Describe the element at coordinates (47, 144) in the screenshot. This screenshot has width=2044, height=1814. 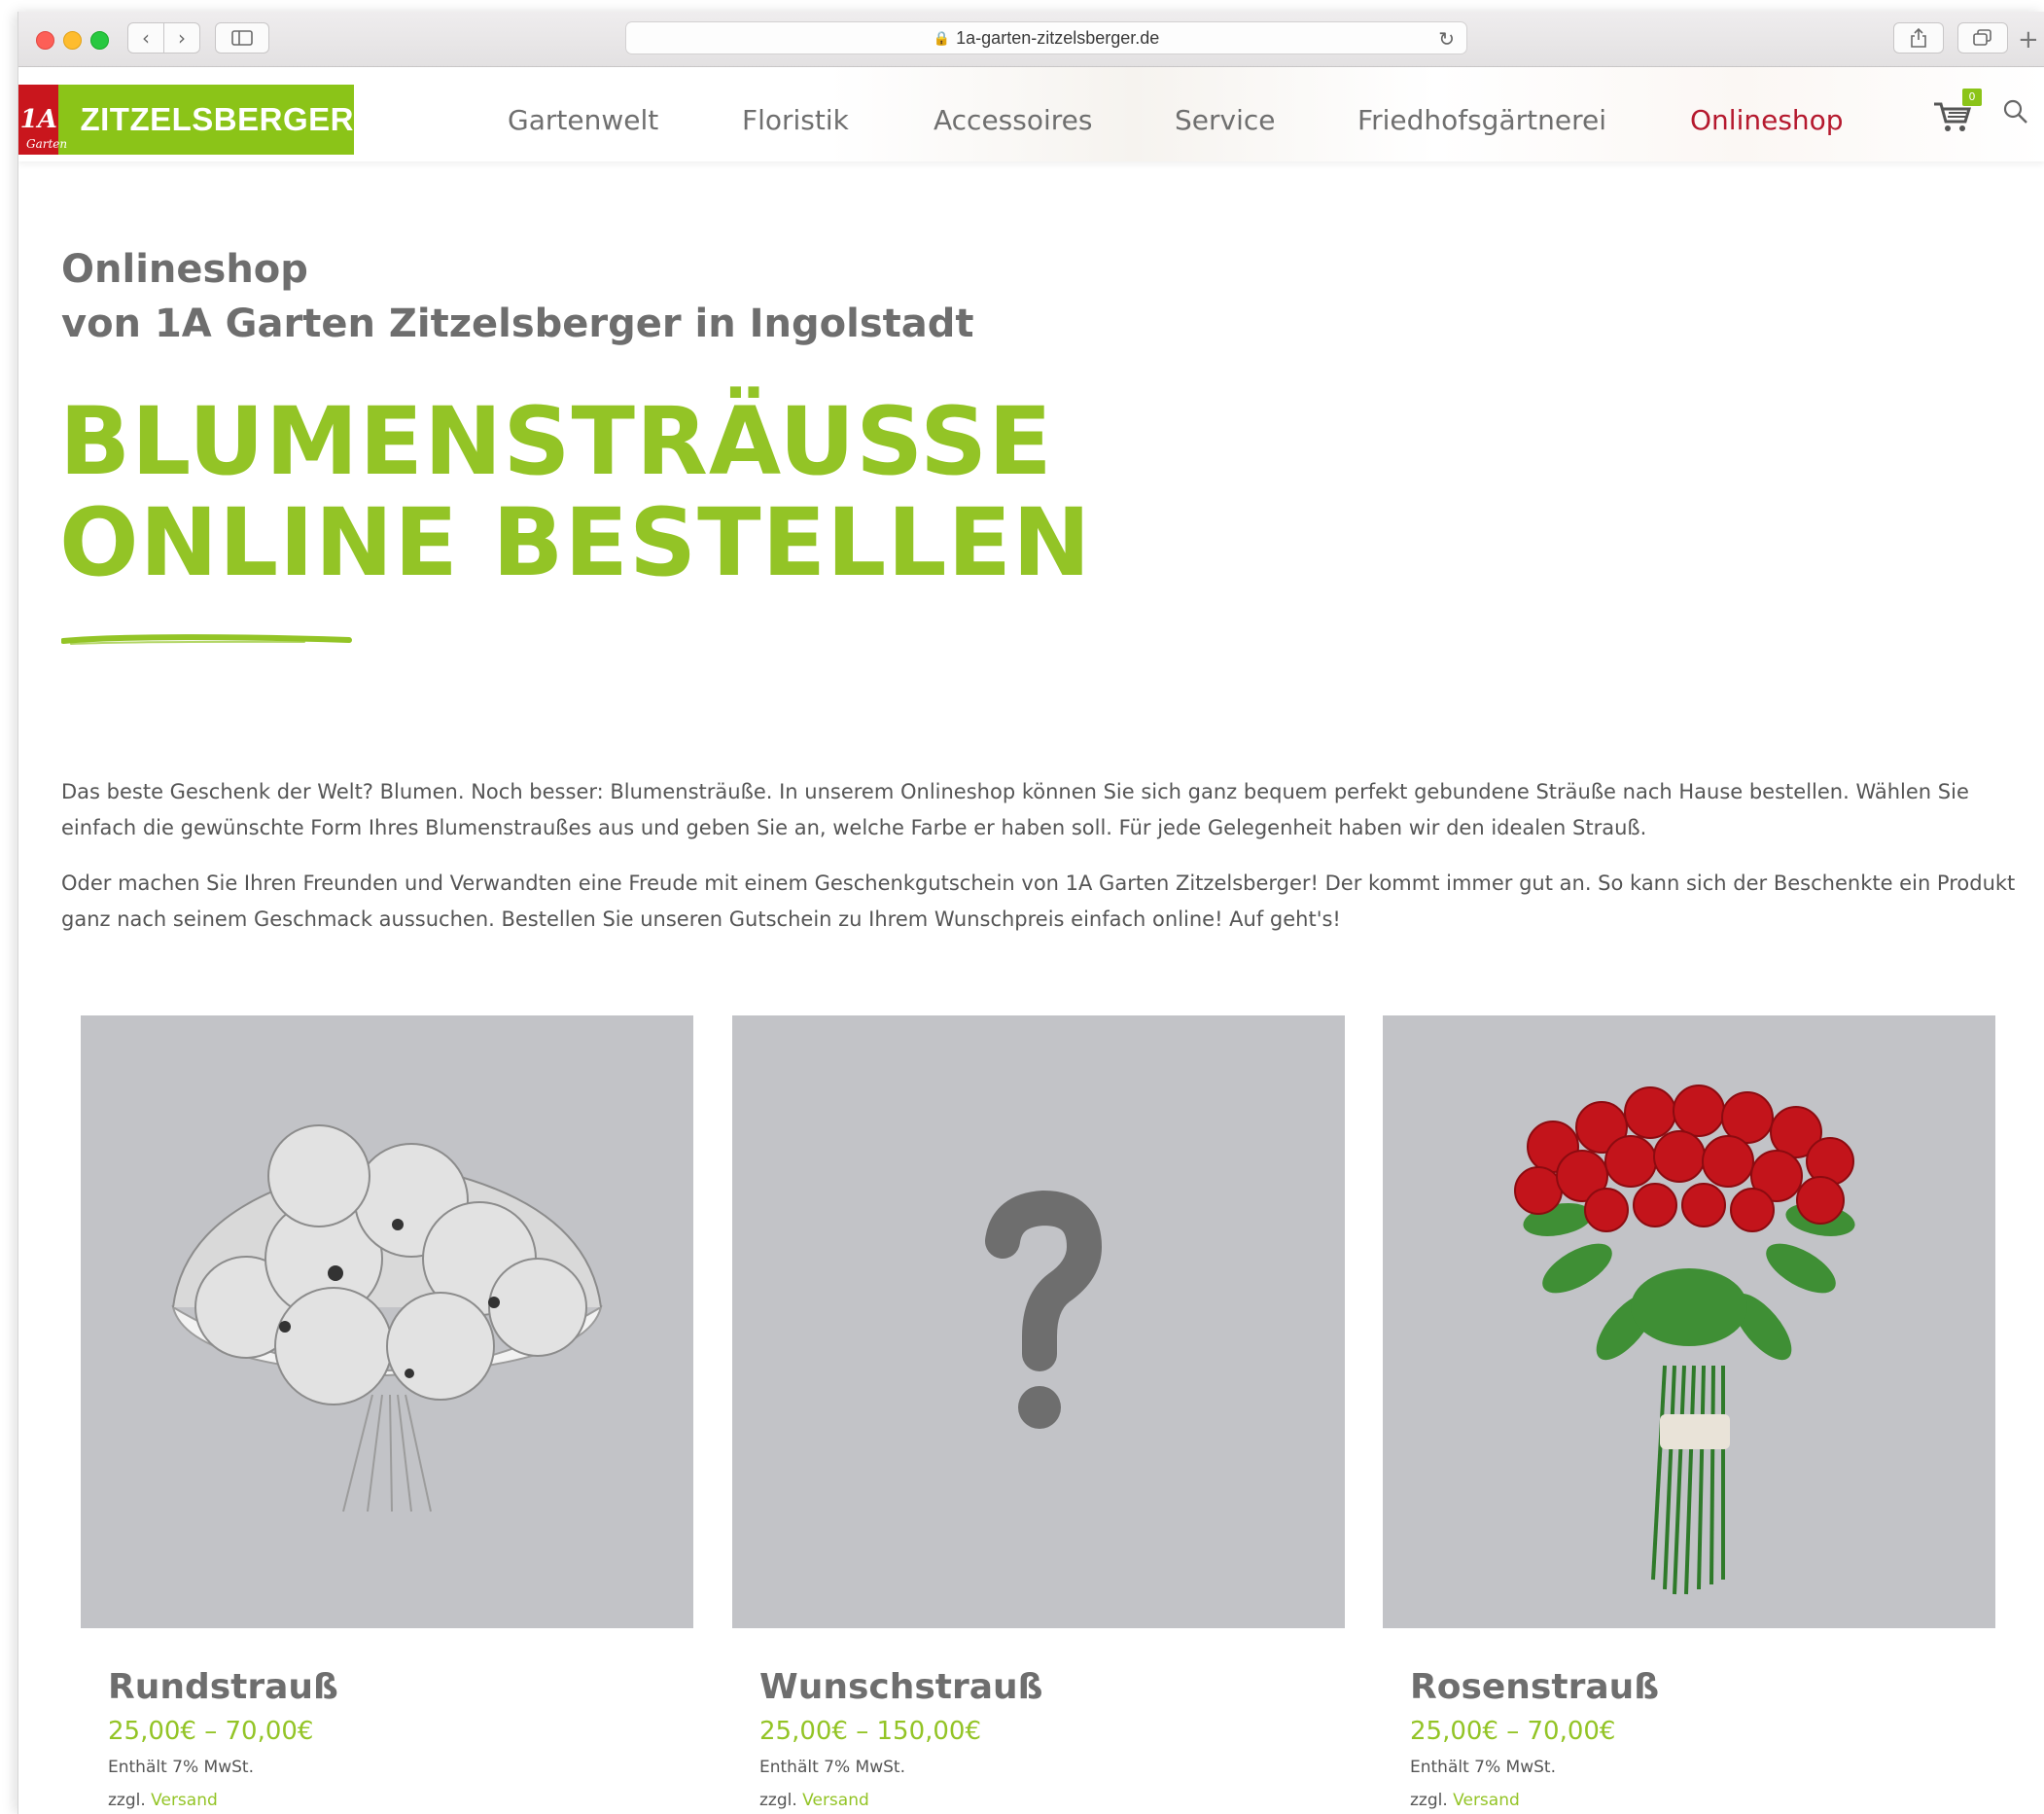
I see `logo-badge-sub: Garten` at that location.